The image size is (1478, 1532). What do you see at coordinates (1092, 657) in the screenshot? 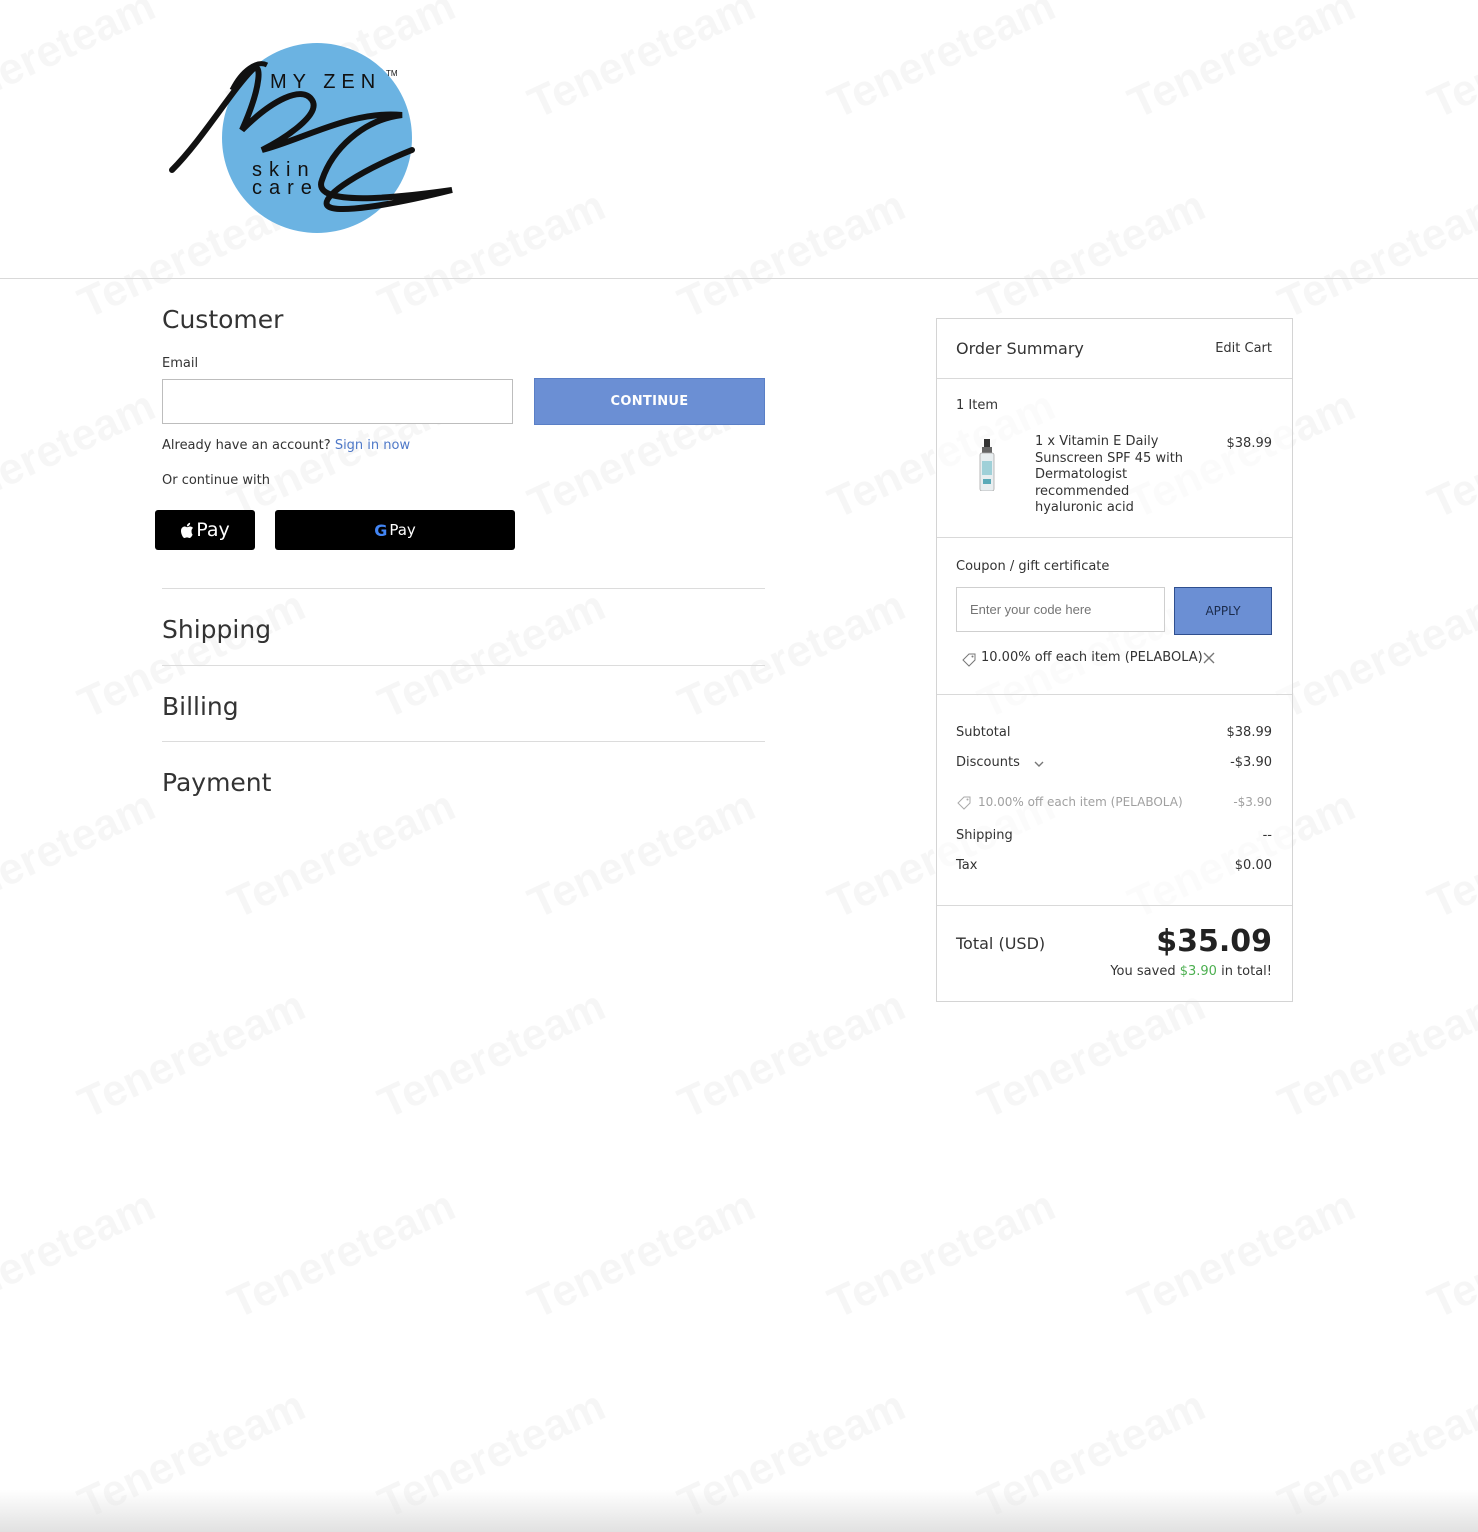
I see `applied-coupon-label: 10.00% off each item (PELABOLA)` at bounding box center [1092, 657].